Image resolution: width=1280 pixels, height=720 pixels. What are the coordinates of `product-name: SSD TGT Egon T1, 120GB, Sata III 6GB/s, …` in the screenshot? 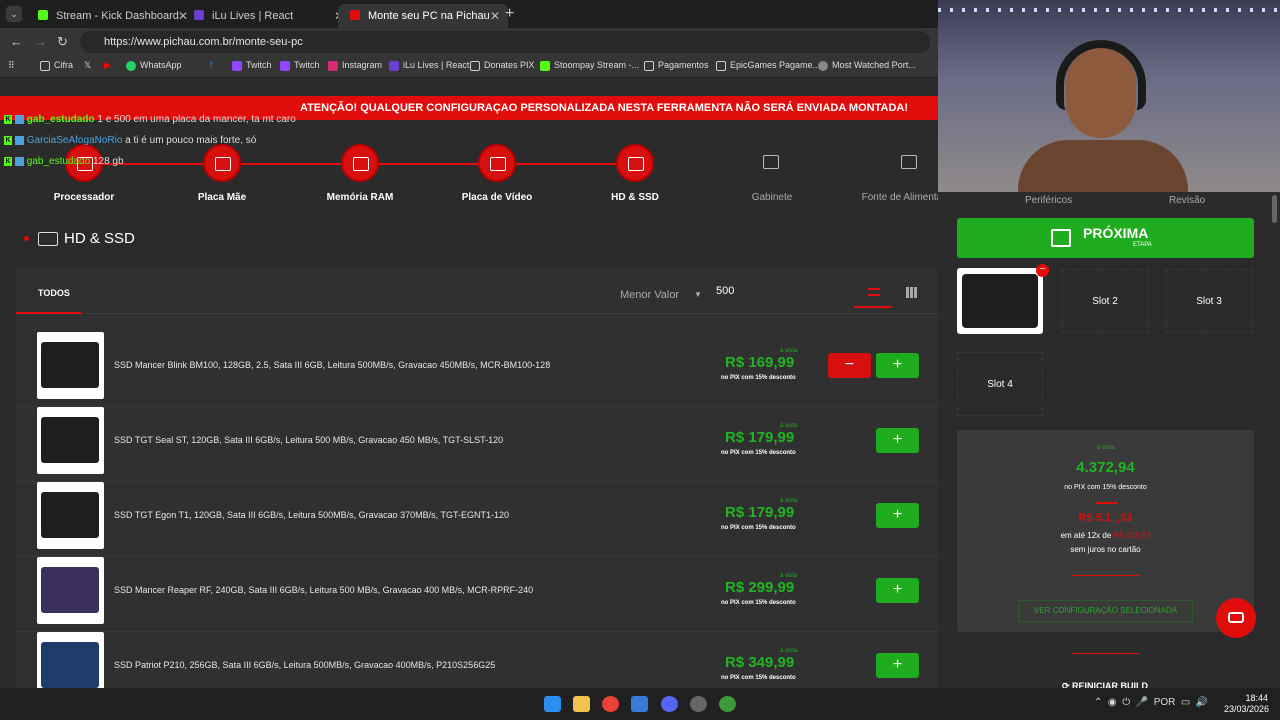 It's located at (311, 515).